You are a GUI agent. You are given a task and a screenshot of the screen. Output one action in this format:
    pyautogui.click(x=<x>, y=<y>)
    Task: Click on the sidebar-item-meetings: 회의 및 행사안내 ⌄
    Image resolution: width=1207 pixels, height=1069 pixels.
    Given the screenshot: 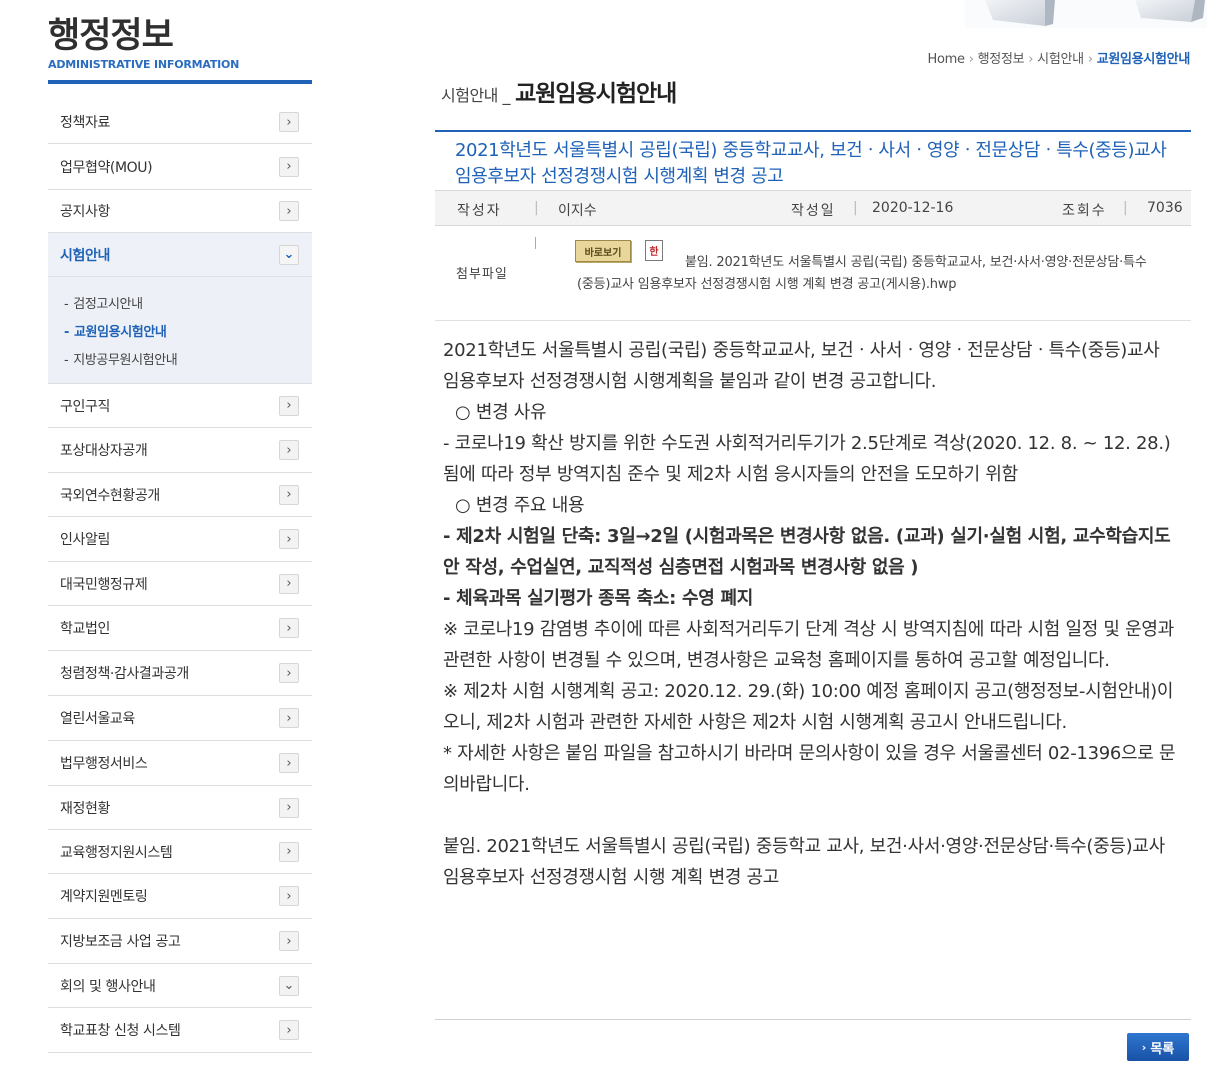 What is the action you would take?
    pyautogui.click(x=180, y=986)
    